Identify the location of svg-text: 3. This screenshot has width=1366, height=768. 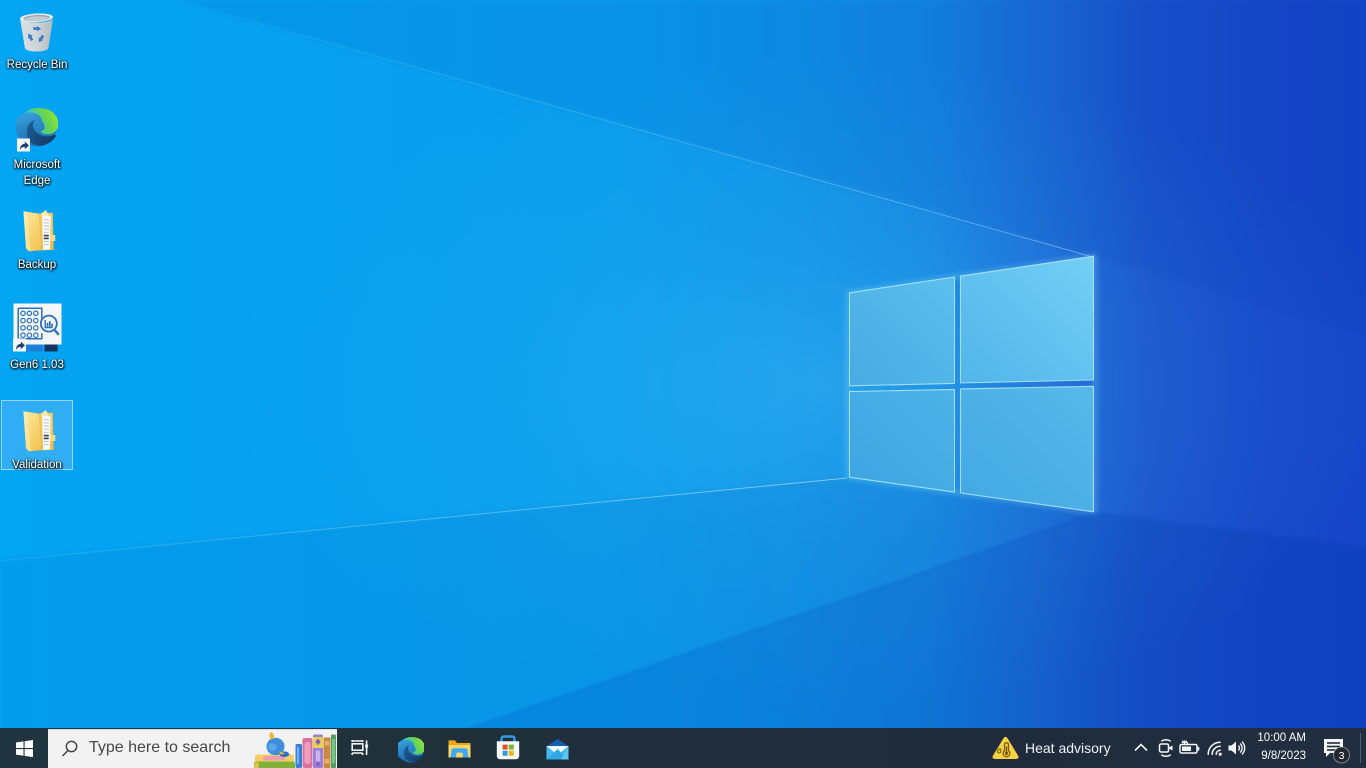
(1342, 756).